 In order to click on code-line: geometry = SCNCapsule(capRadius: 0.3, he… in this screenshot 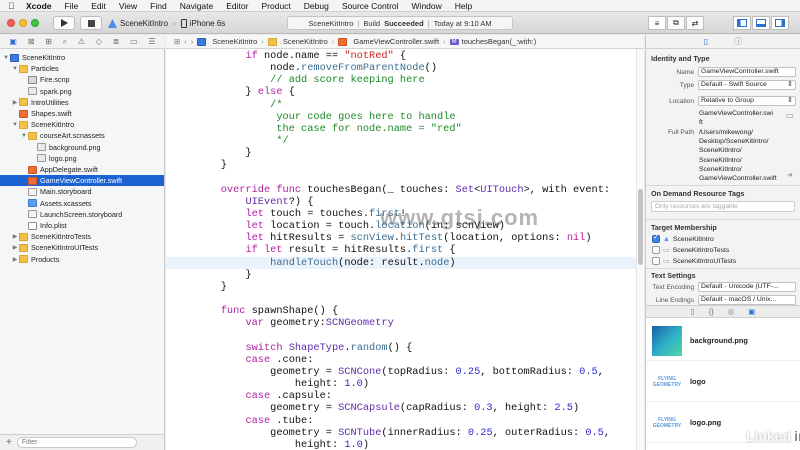, I will do `click(416, 408)`.